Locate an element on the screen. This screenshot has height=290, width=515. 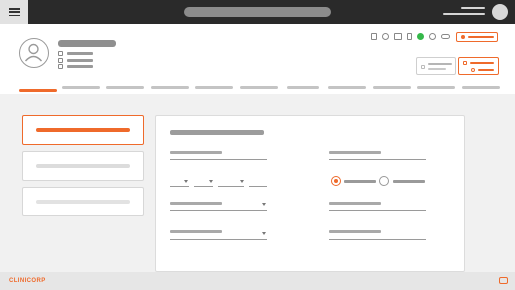
step-item-3-label is located at coordinates (83, 201).